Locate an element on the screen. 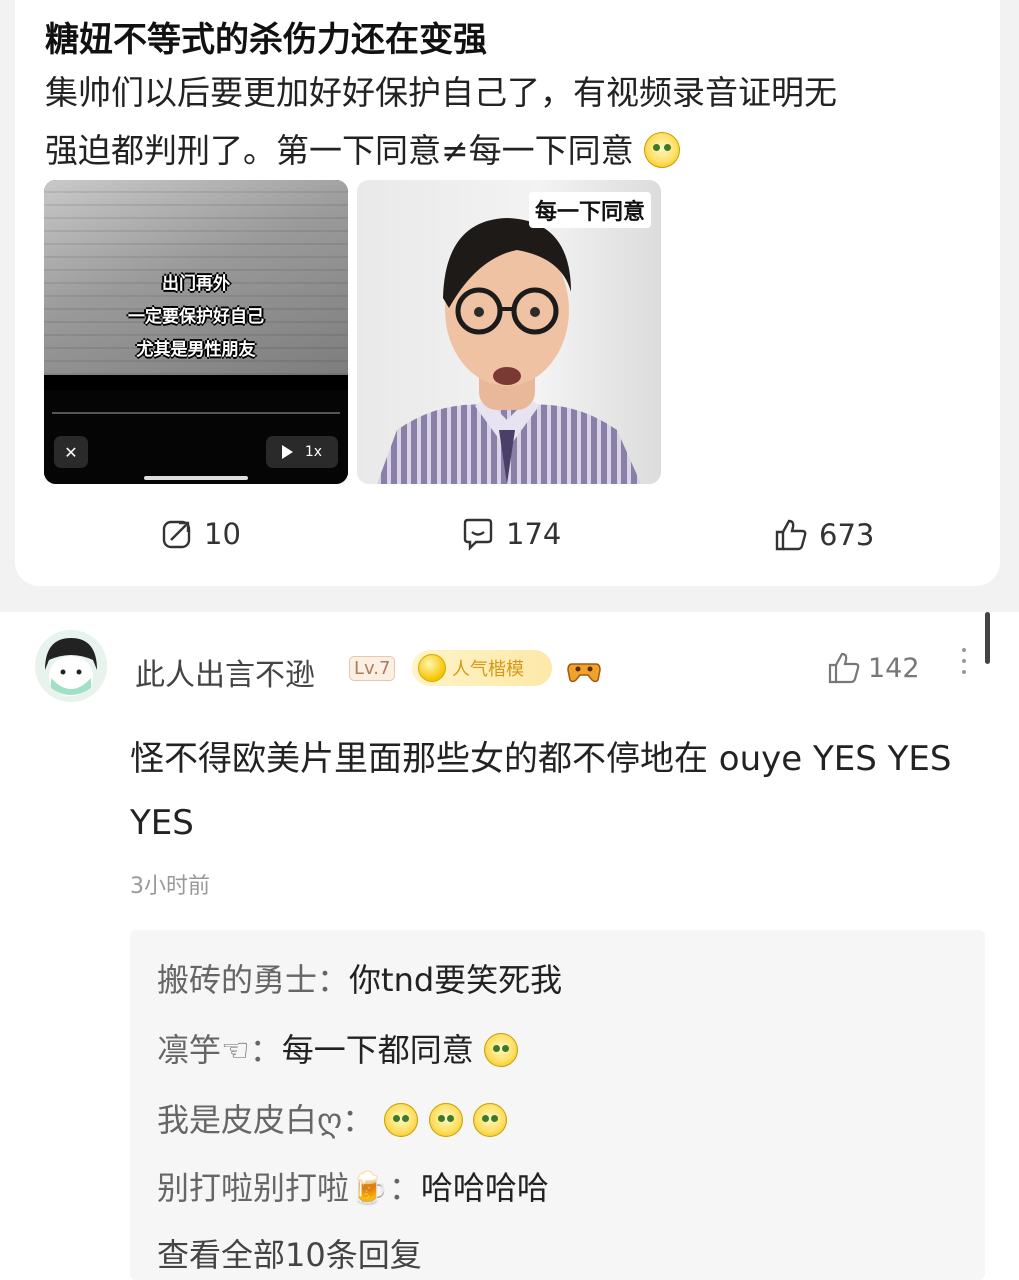  media-thumbnail-video: 出门再外 一定要保护好自己 尤其是男性朋友 ✕ 1x is located at coordinates (196, 332).